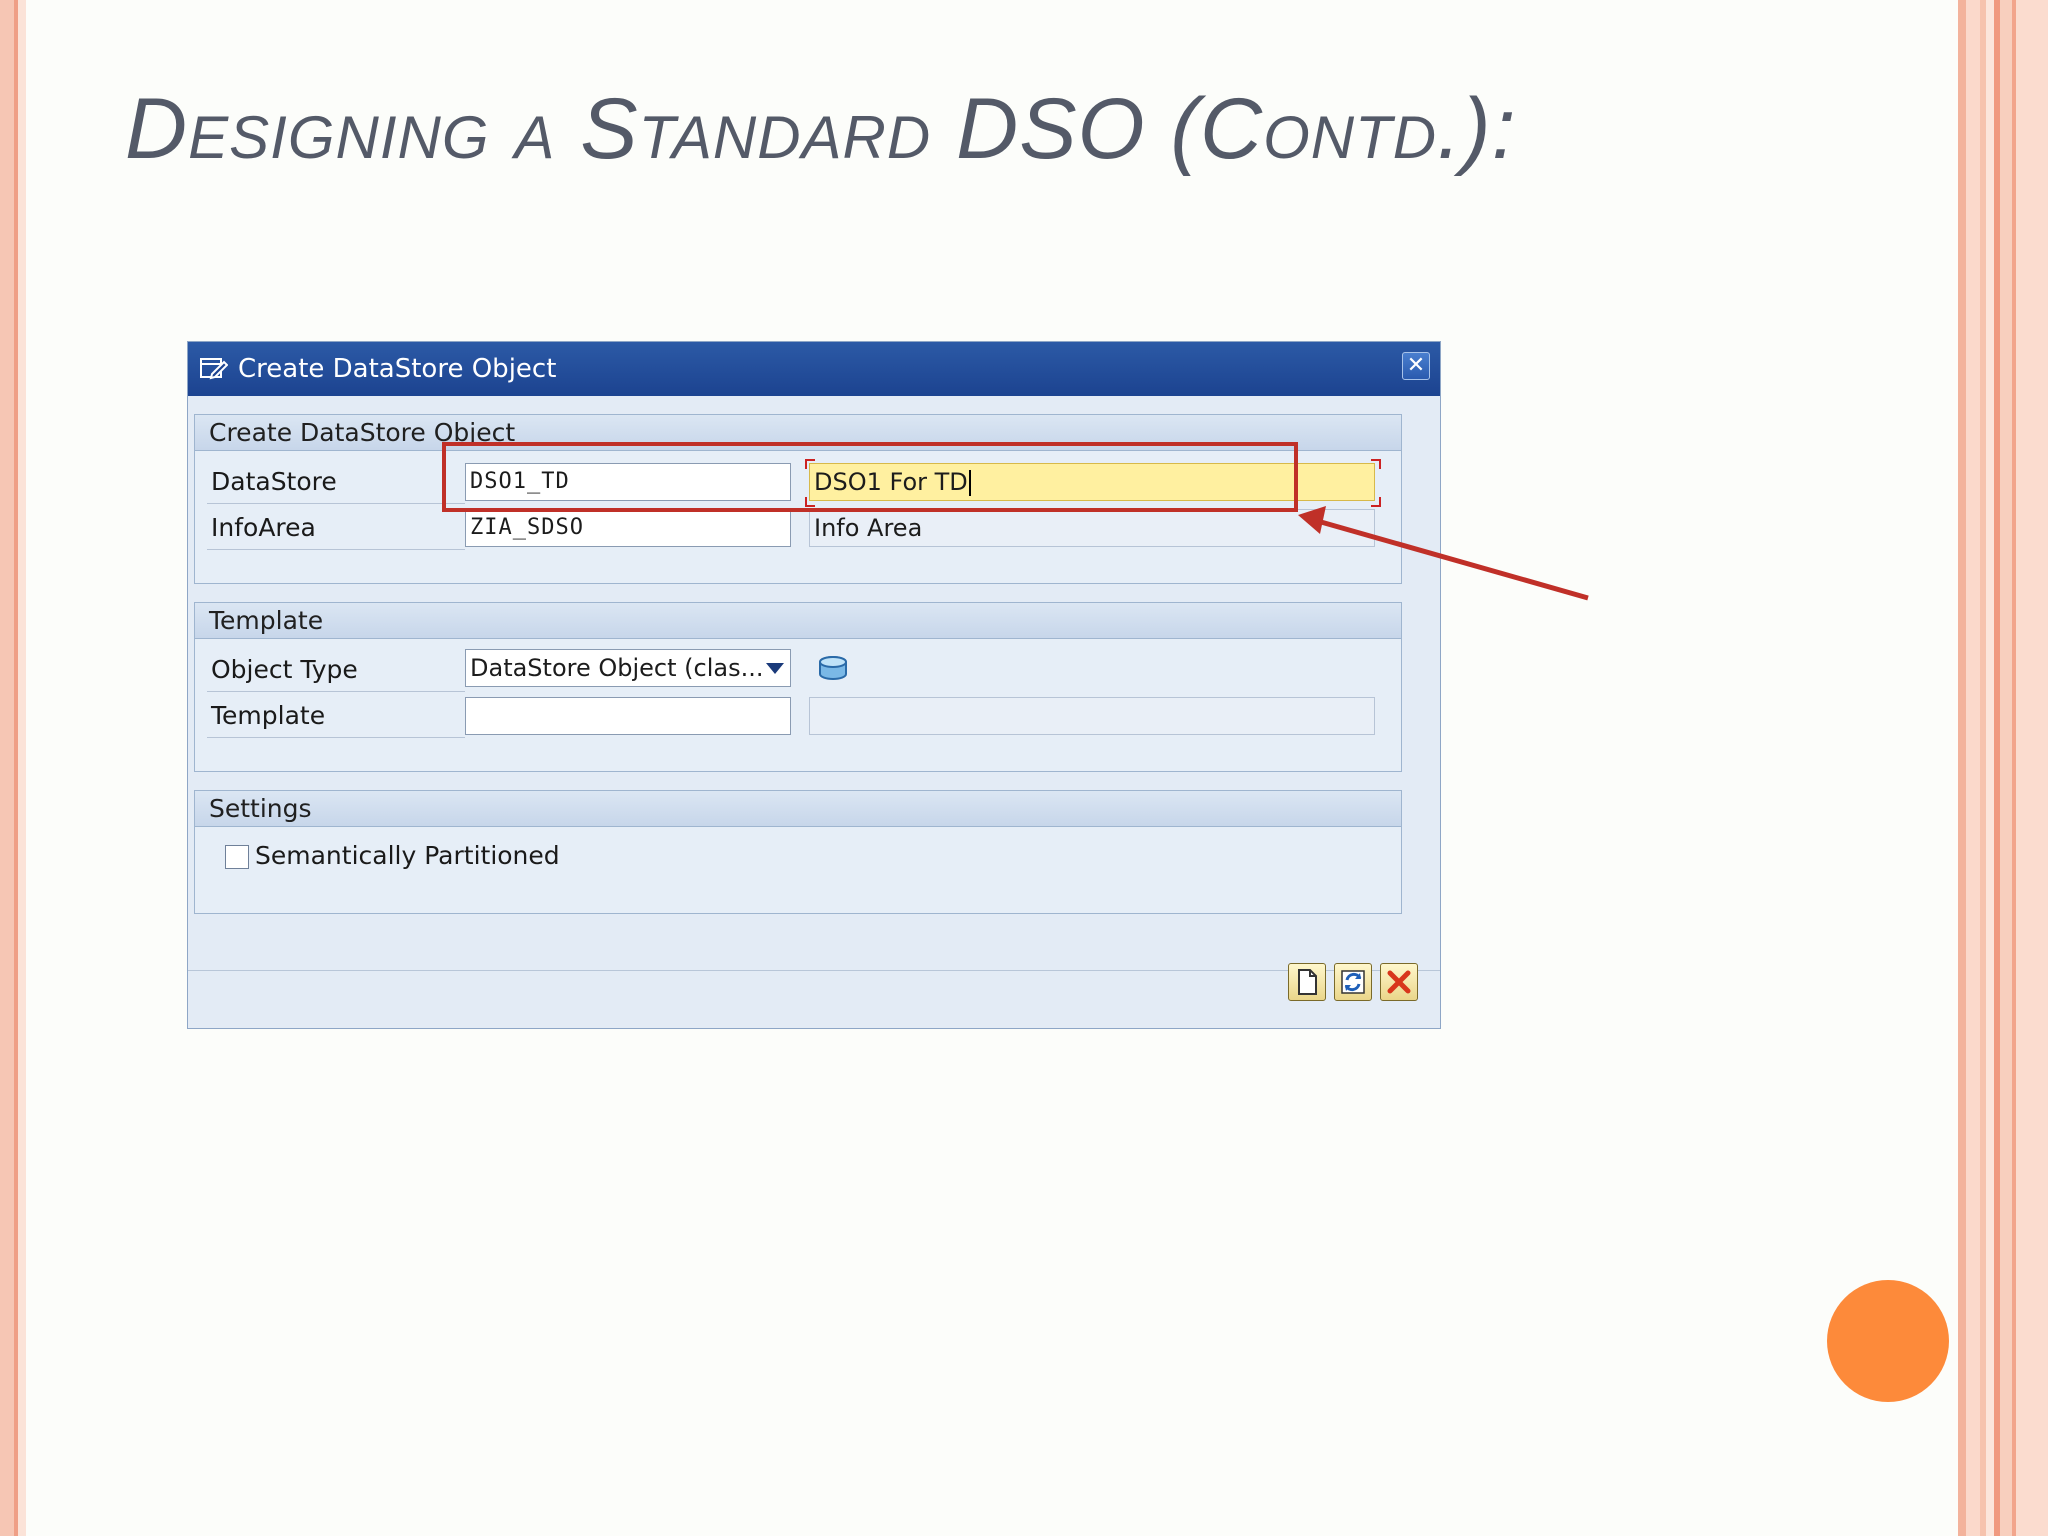 The height and width of the screenshot is (1536, 2048). What do you see at coordinates (814, 970) in the screenshot?
I see `footer-divider` at bounding box center [814, 970].